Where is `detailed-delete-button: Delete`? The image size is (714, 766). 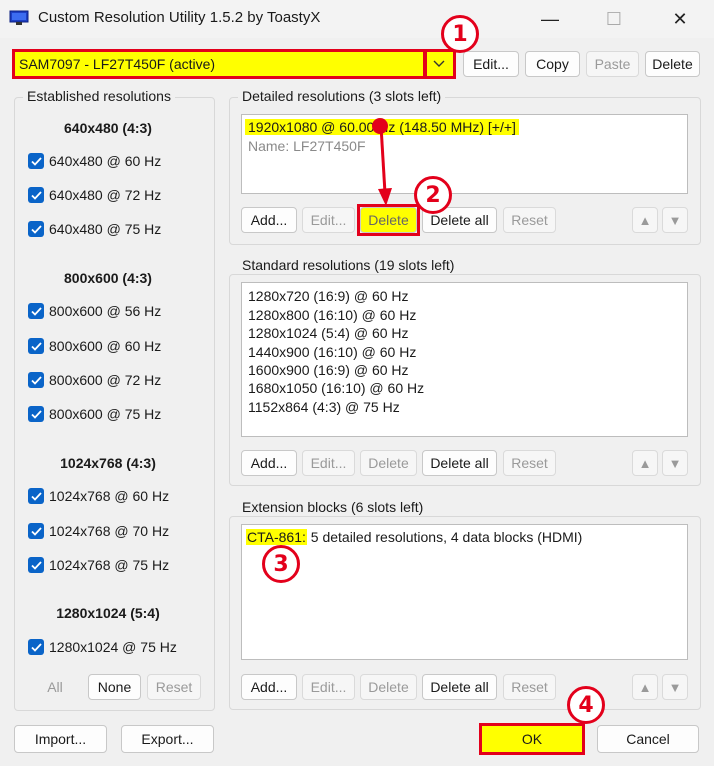
detailed-delete-button: Delete is located at coordinates (388, 220).